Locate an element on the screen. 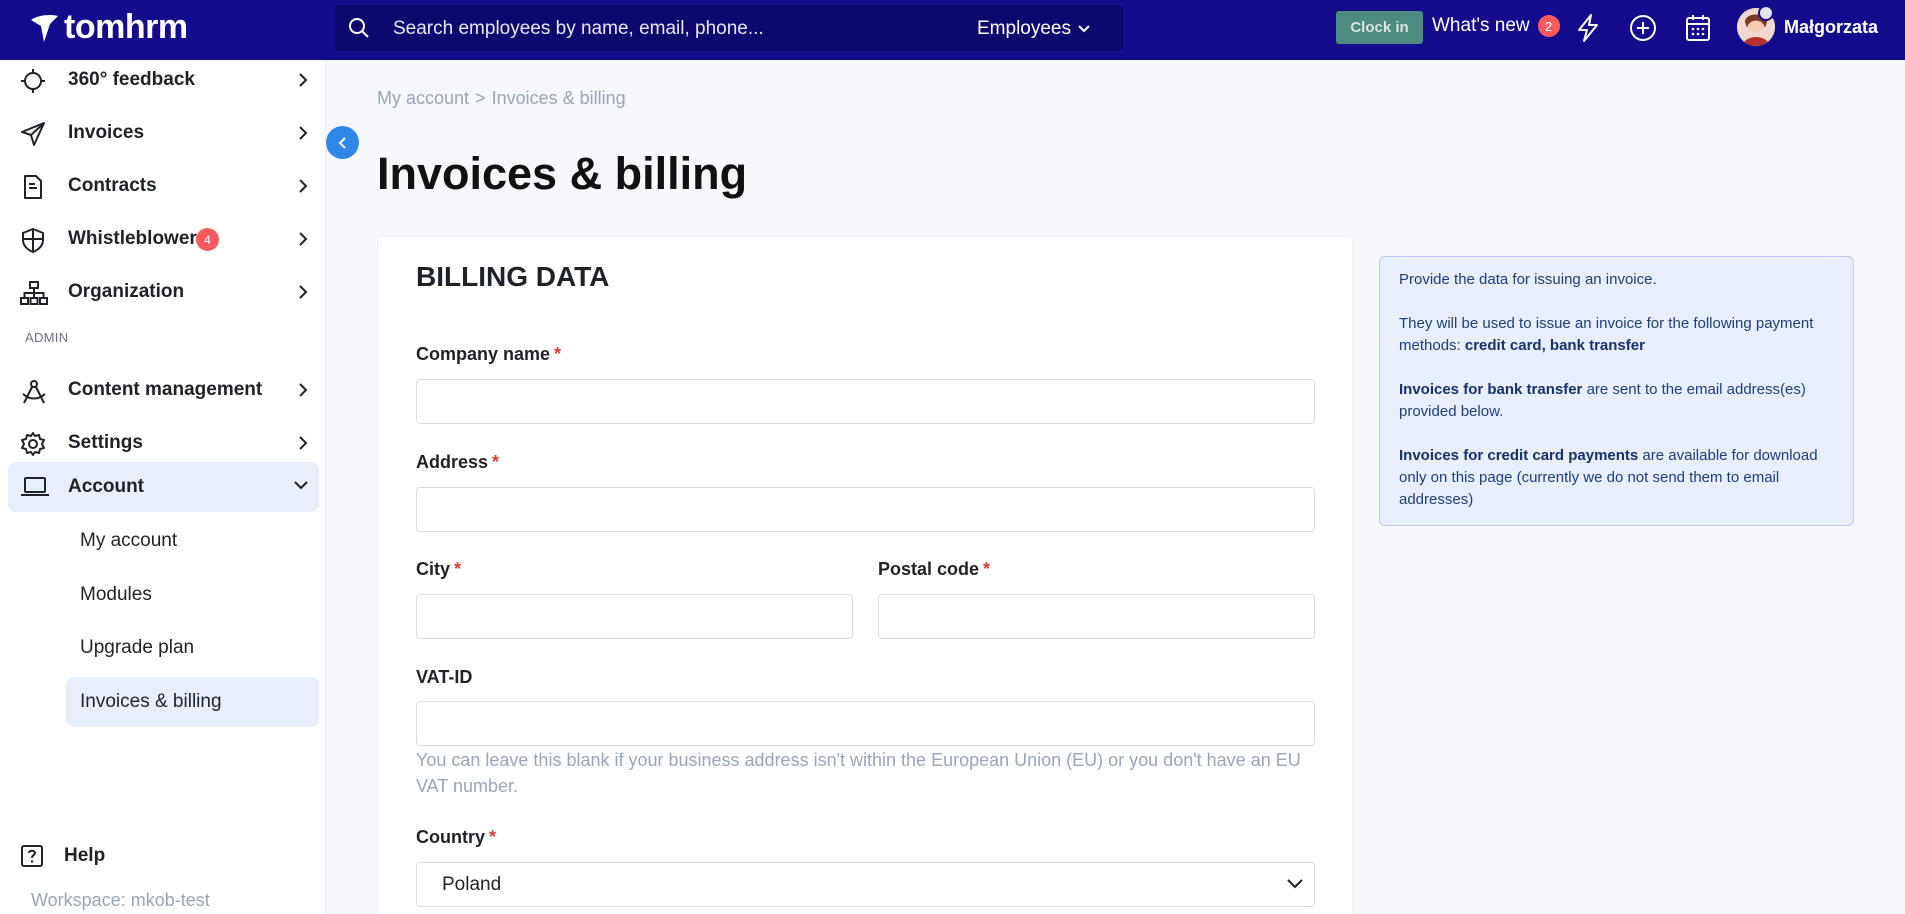  help-icon is located at coordinates (32, 856).